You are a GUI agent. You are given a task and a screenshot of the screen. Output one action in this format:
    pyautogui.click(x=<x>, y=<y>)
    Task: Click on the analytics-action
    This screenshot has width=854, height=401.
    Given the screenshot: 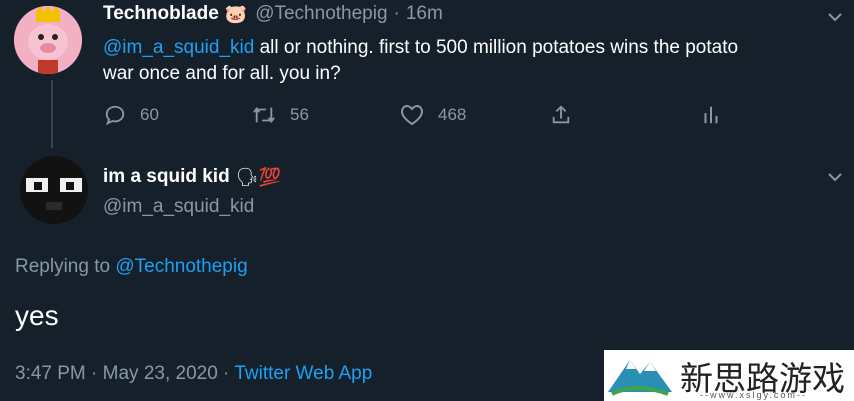 What is the action you would take?
    pyautogui.click(x=711, y=117)
    